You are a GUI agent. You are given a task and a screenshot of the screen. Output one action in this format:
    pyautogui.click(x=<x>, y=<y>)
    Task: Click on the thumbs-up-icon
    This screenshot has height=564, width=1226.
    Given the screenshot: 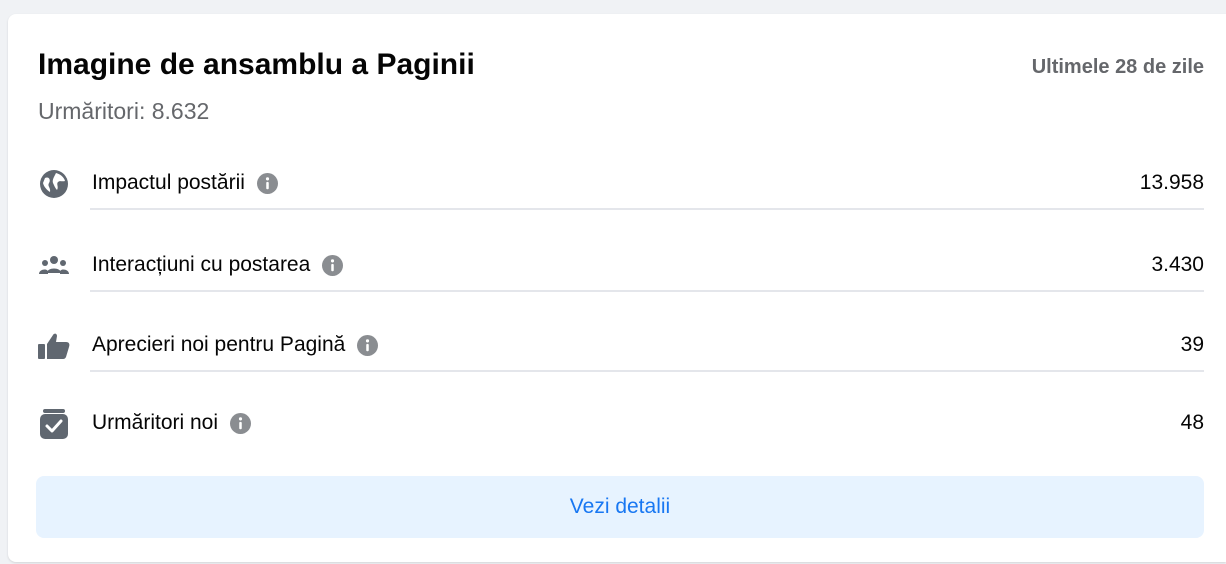 What is the action you would take?
    pyautogui.click(x=54, y=346)
    